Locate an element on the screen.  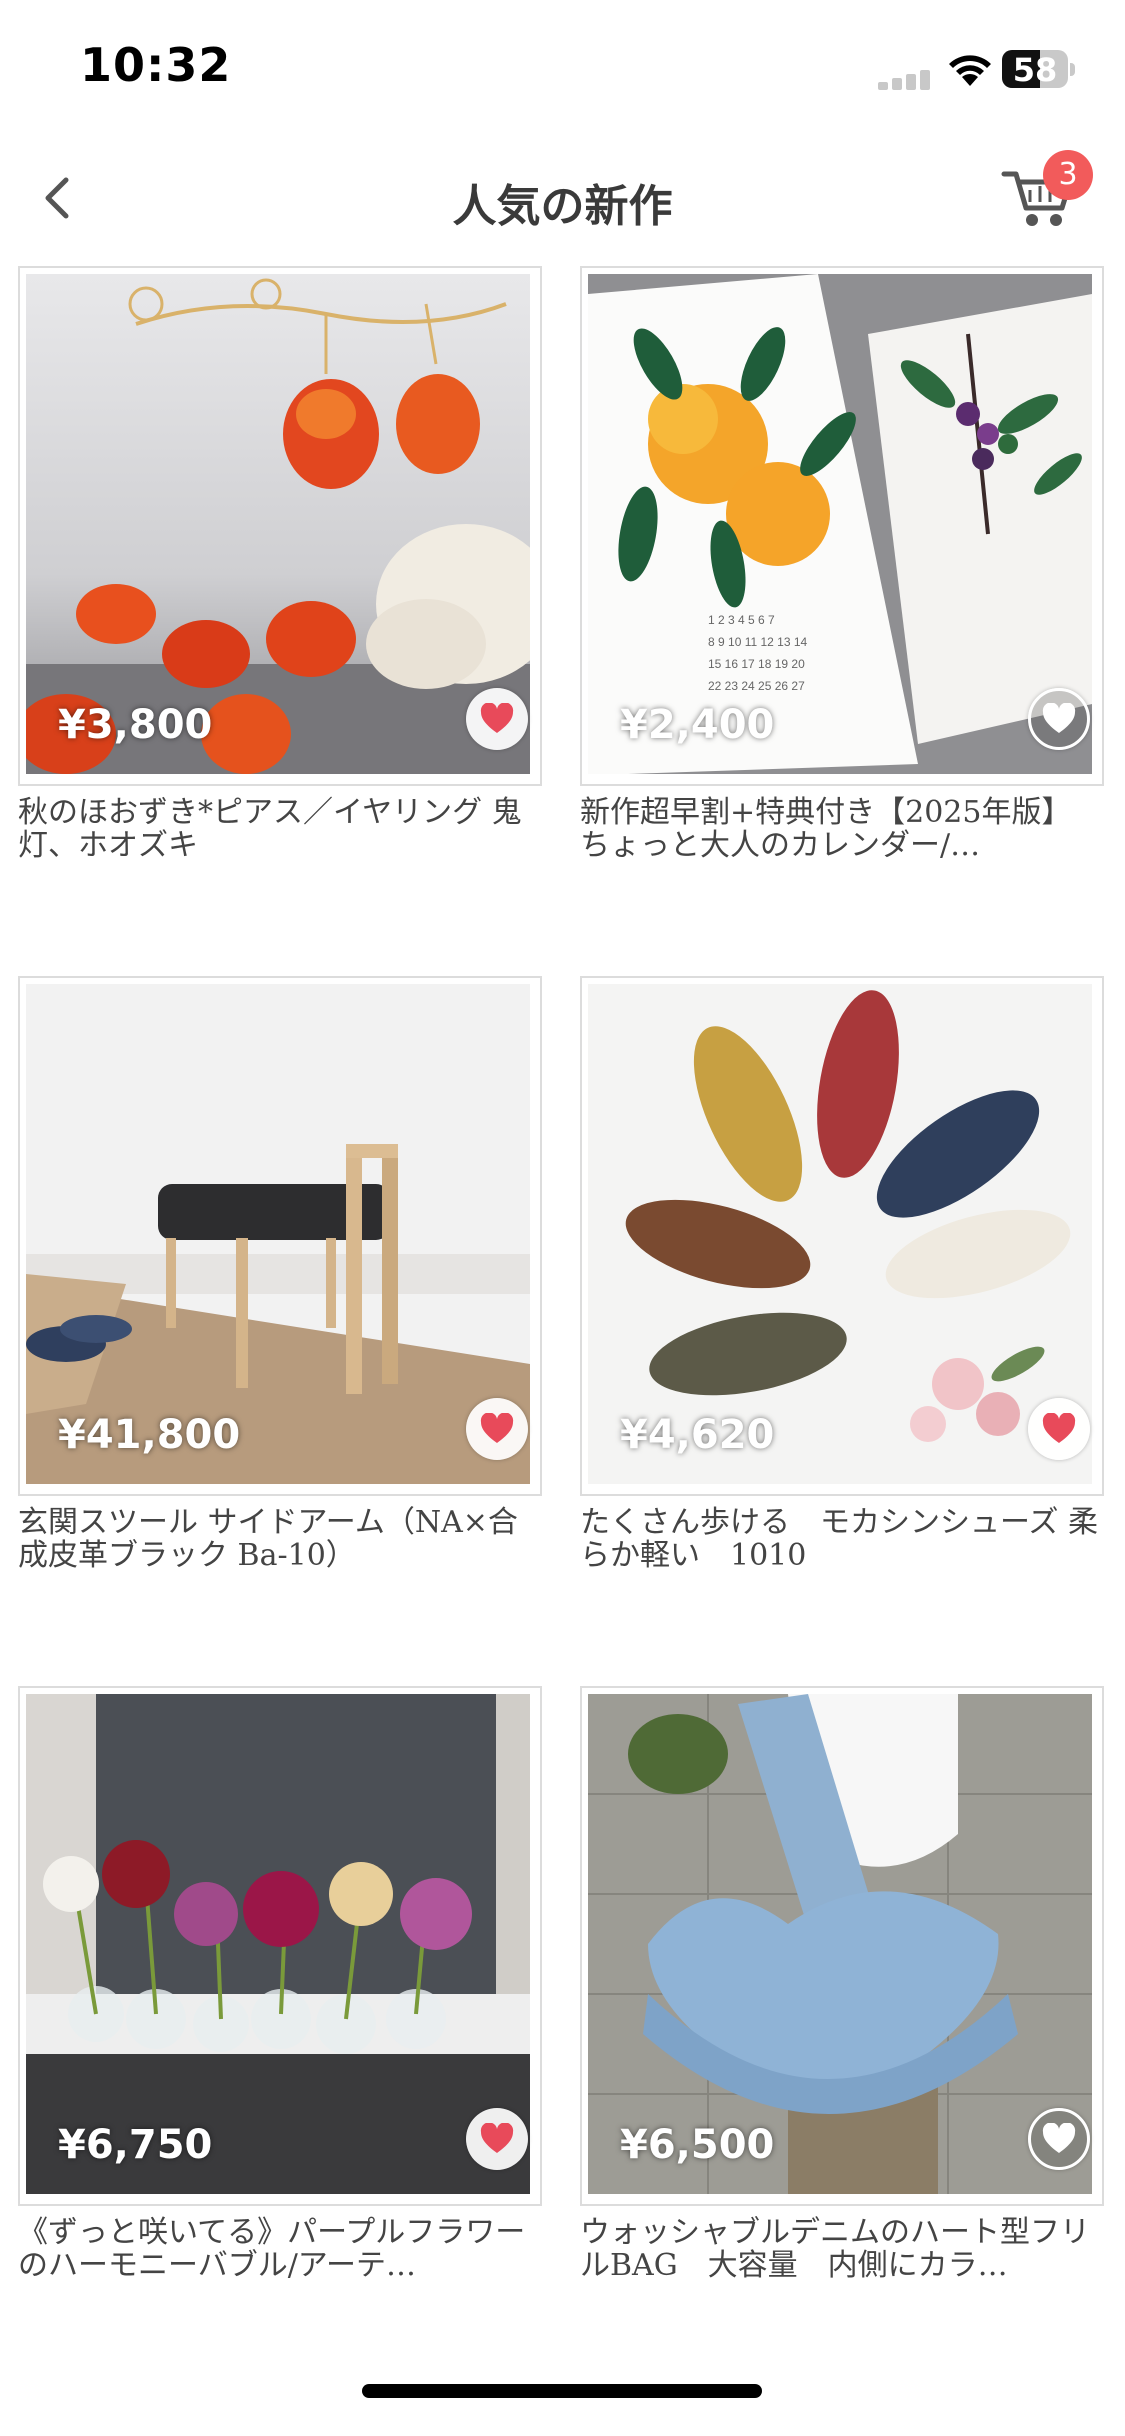
product-price: ¥6,750 is located at coordinates (135, 2145).